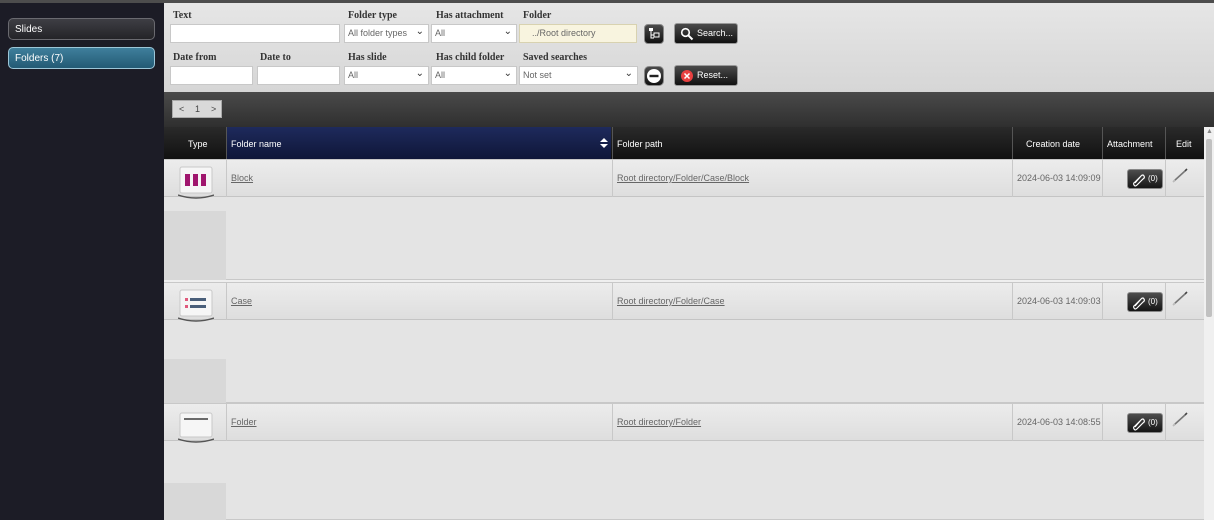  Describe the element at coordinates (298, 75) in the screenshot. I see `date-to-input` at that location.